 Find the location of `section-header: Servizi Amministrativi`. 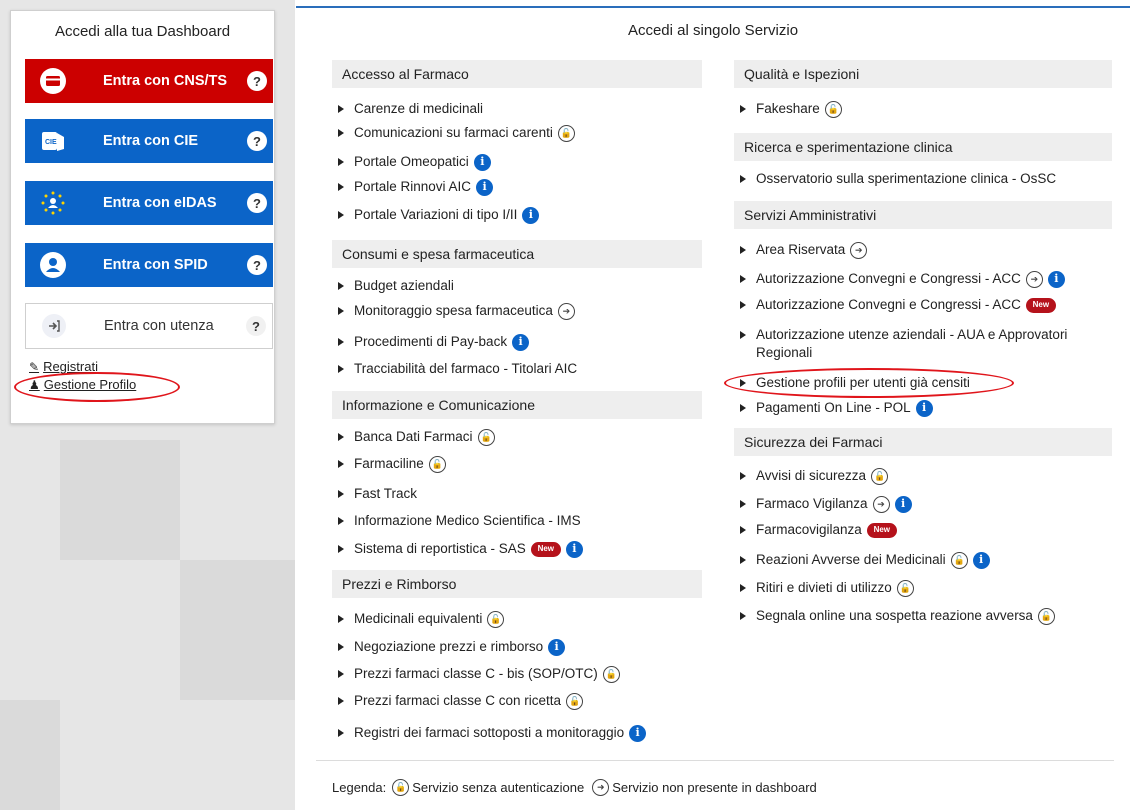

section-header: Servizi Amministrativi is located at coordinates (923, 215).